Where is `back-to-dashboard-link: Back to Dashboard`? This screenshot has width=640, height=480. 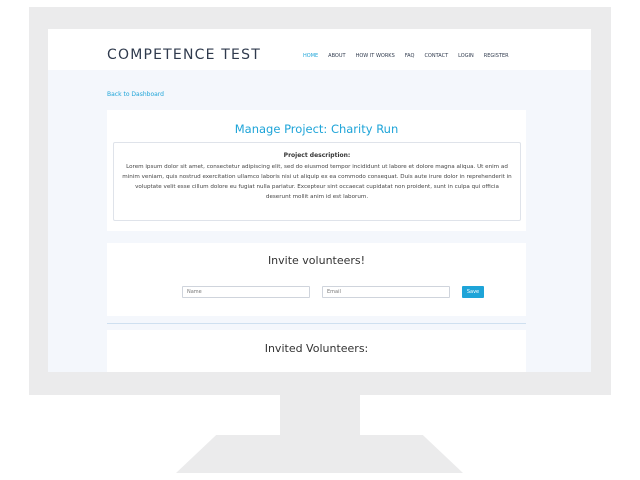 back-to-dashboard-link: Back to Dashboard is located at coordinates (135, 94).